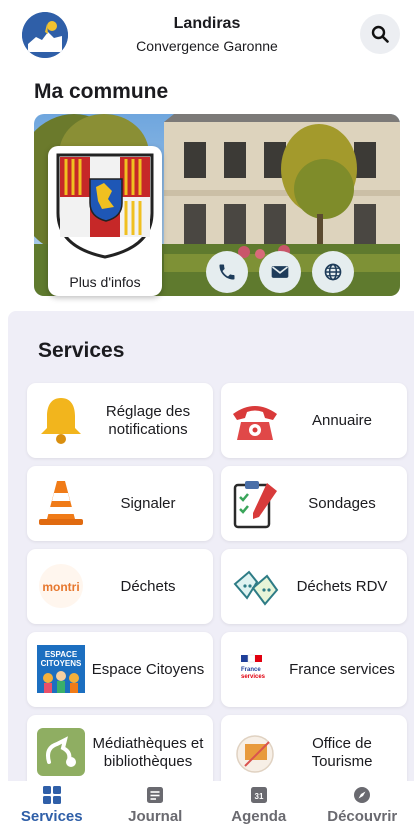 The width and height of the screenshot is (414, 828). Describe the element at coordinates (148, 752) in the screenshot. I see `tile-label: Médiathèques et bibliothèques` at that location.